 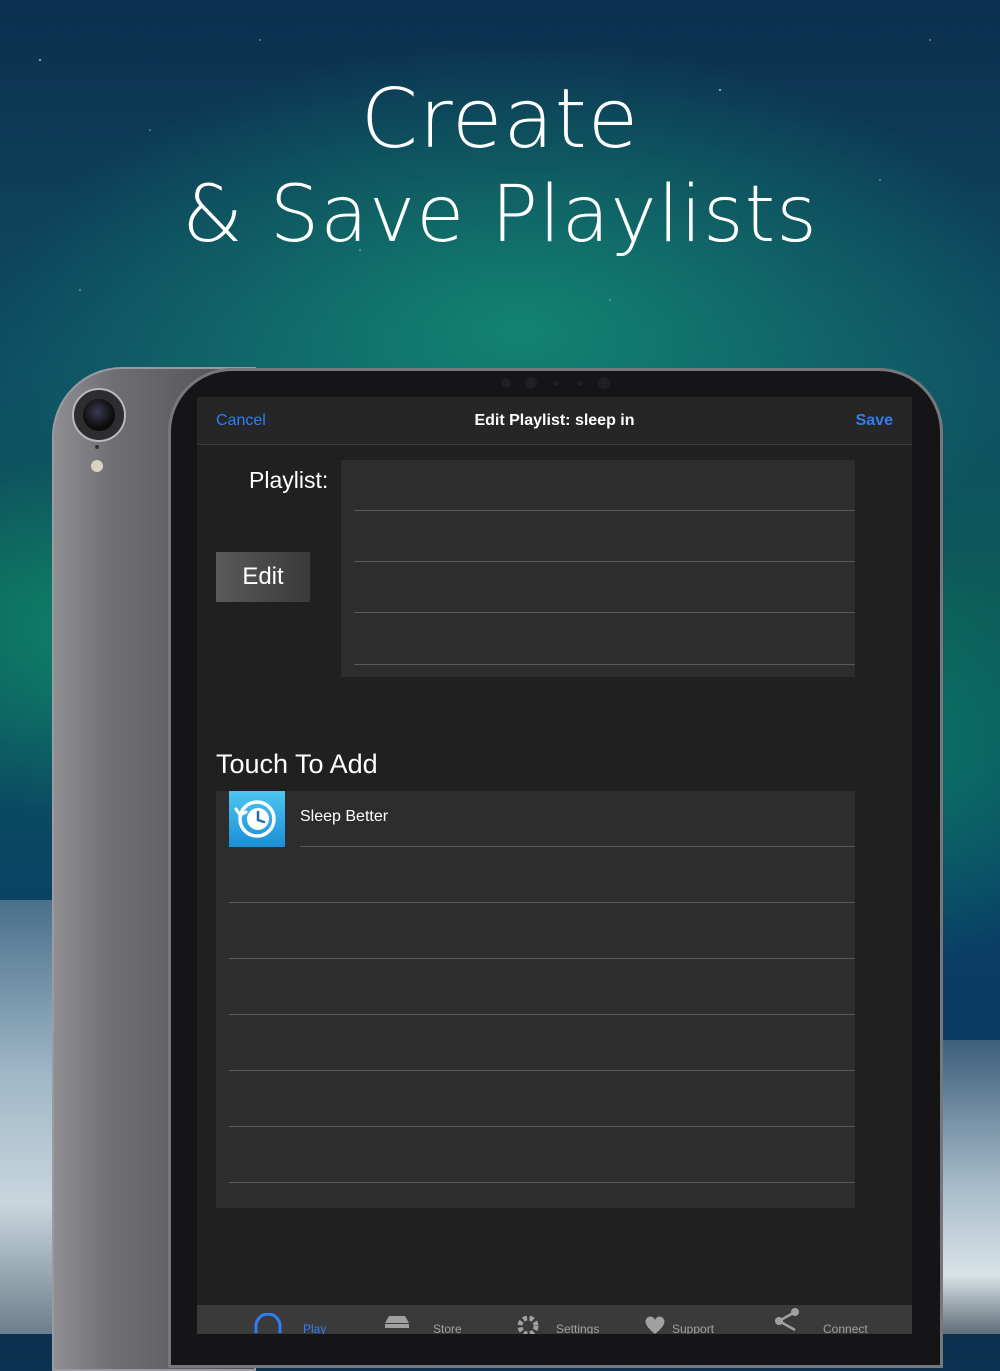 I want to click on navigation-bar: Cancel Edit Playlist: sleep in Save, so click(x=554, y=421).